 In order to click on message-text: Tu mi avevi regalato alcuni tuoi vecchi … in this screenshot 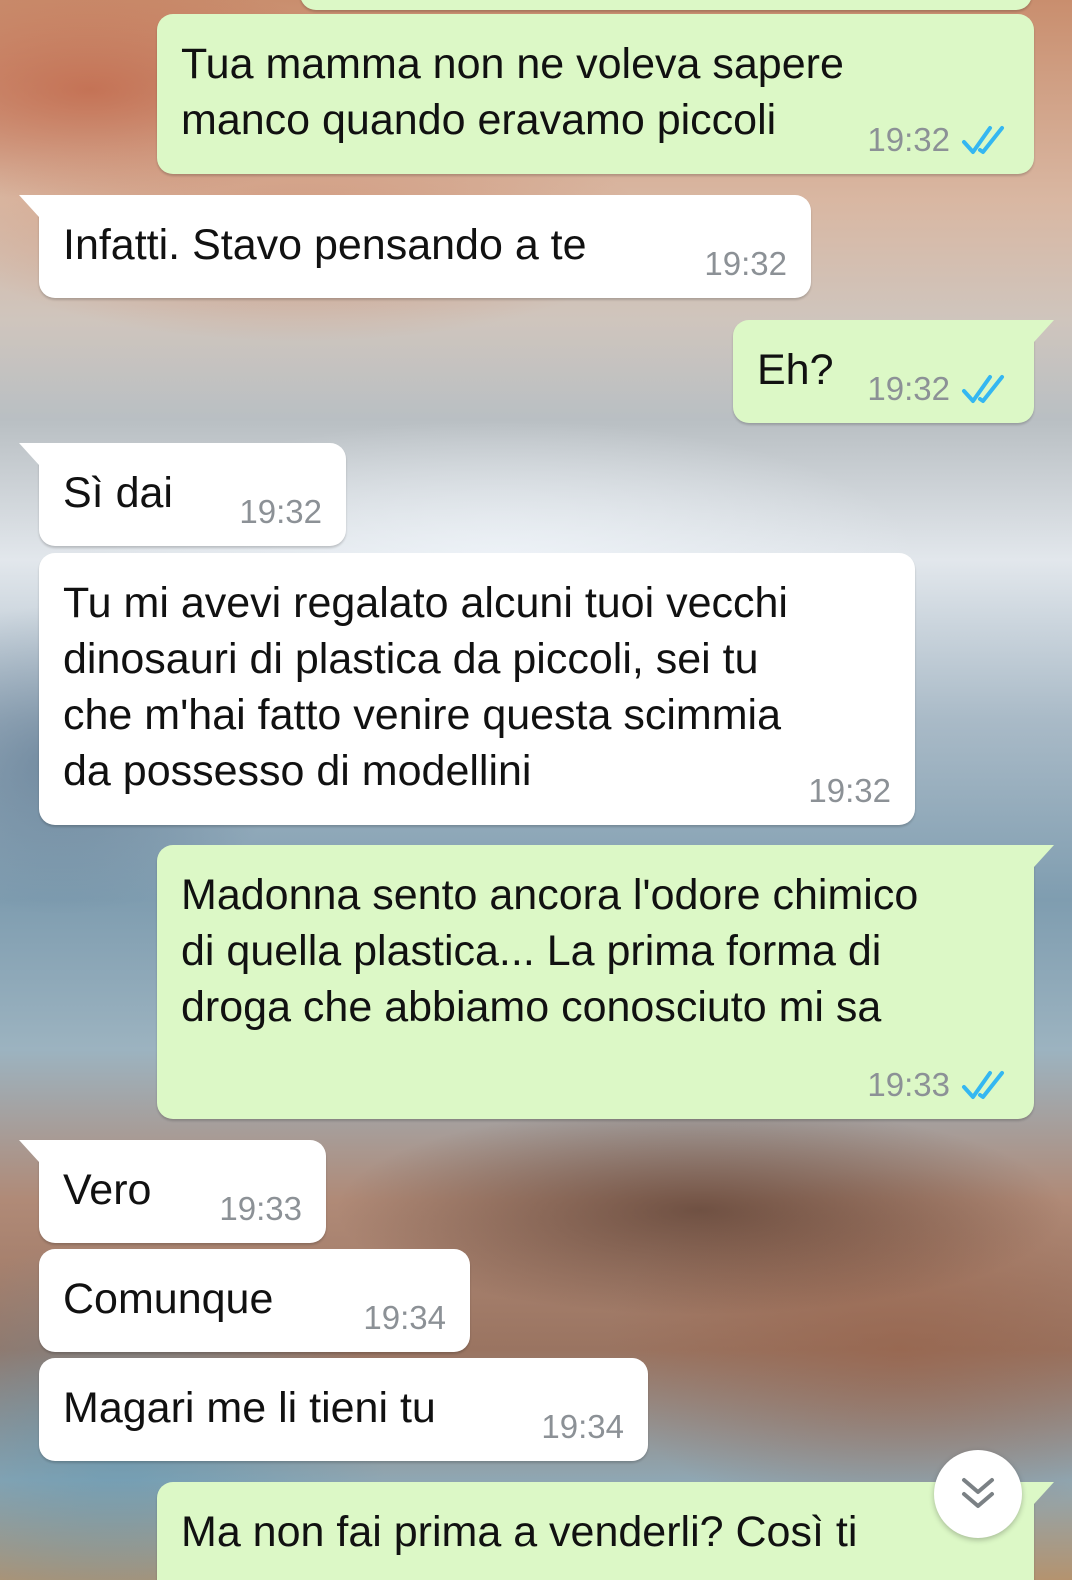, I will do `click(425, 687)`.